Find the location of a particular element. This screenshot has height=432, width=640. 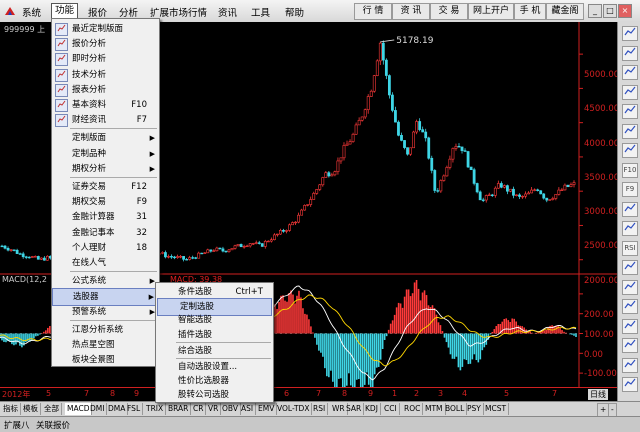

price-tick-label: 4500.00 is located at coordinates (602, 109).